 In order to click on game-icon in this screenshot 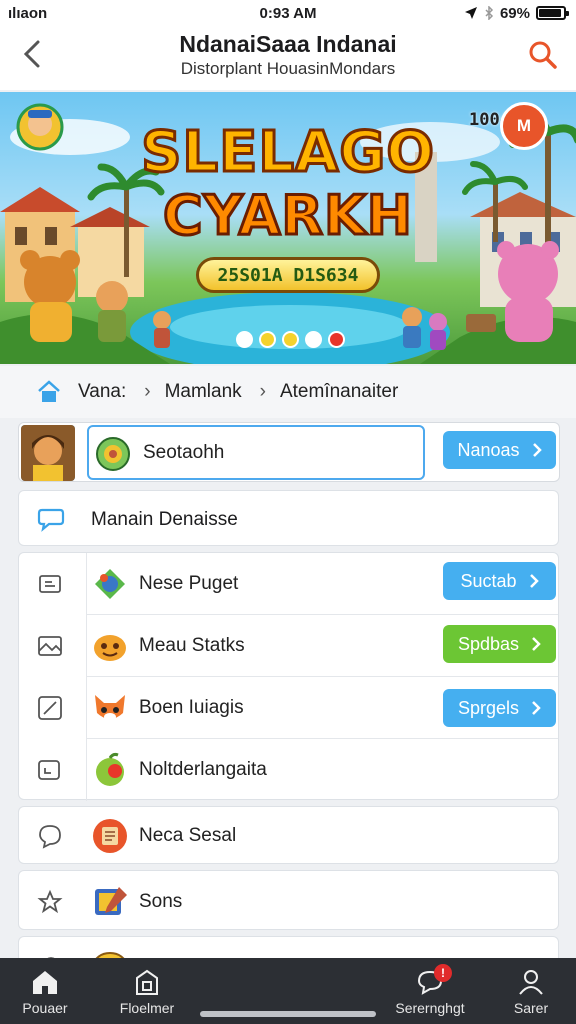, I will do `click(113, 454)`.